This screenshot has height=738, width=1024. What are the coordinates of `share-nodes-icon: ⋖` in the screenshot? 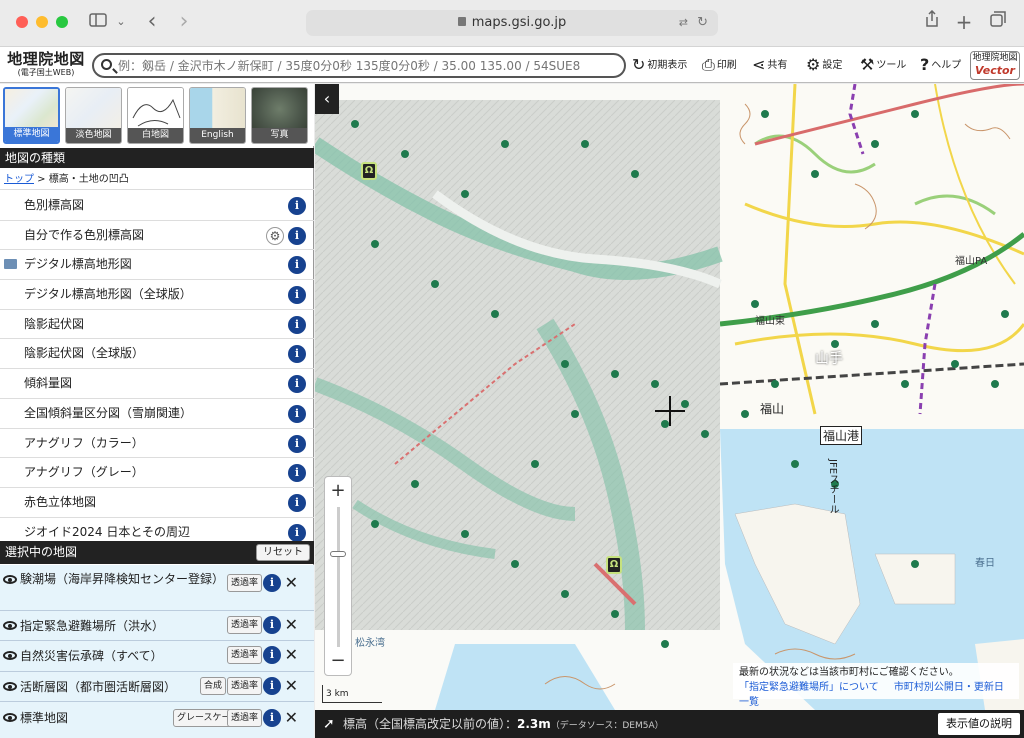 It's located at (759, 64).